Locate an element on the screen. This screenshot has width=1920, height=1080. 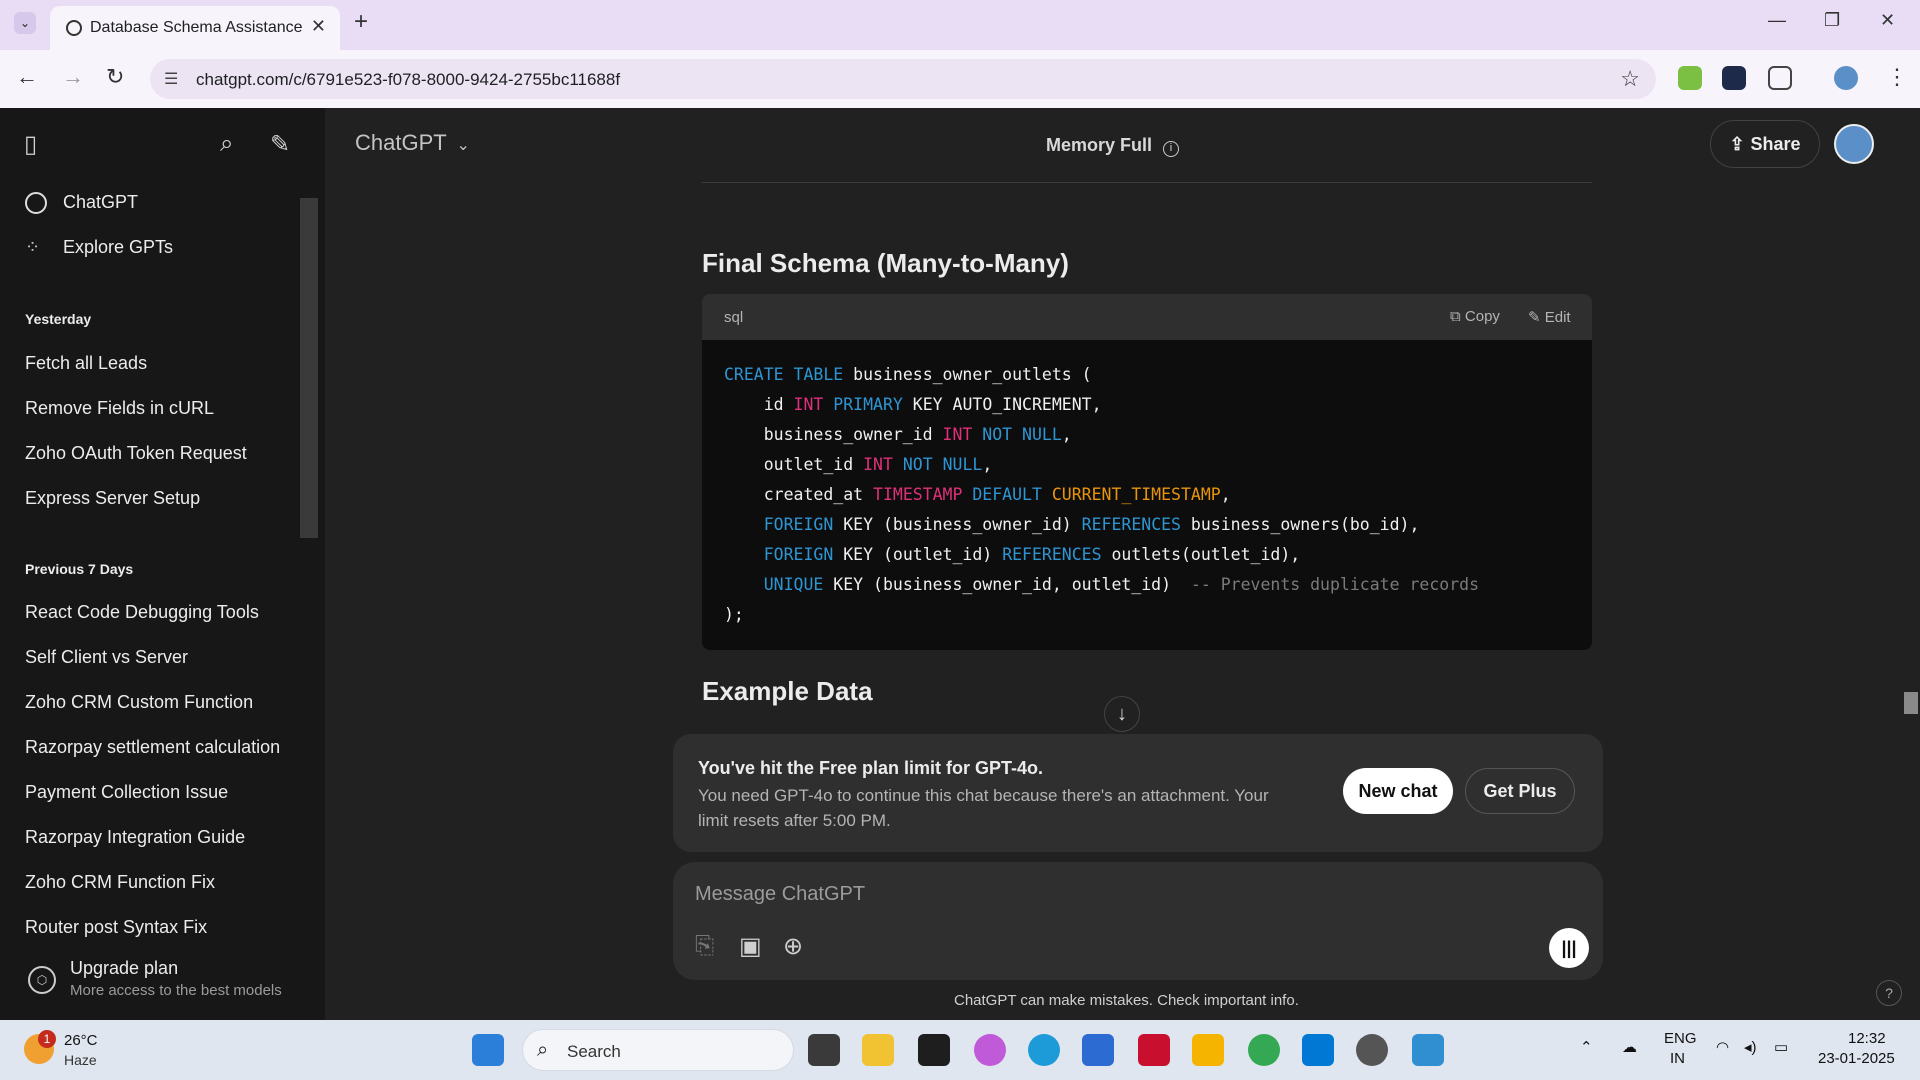
chat-history-item: Zoho CRM Function Fix is located at coordinates (120, 882).